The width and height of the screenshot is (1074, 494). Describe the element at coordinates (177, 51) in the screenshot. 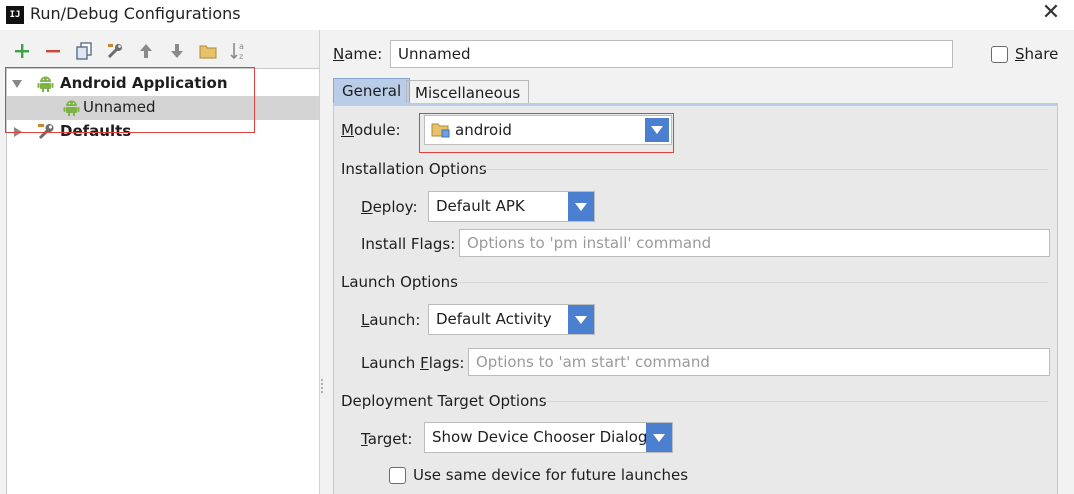

I see `move-down-icon` at that location.